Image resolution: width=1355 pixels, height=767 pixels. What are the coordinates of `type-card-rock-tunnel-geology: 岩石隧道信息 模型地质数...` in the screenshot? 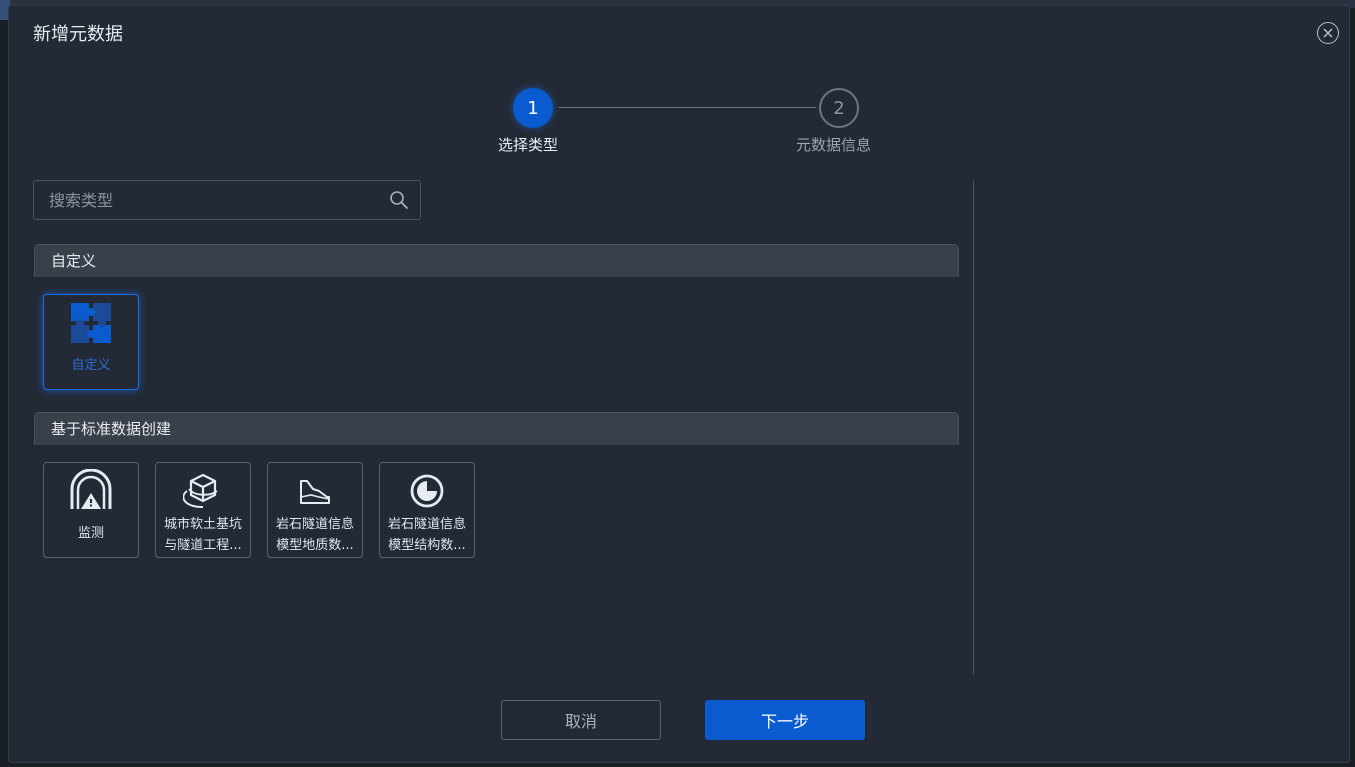 It's located at (315, 510).